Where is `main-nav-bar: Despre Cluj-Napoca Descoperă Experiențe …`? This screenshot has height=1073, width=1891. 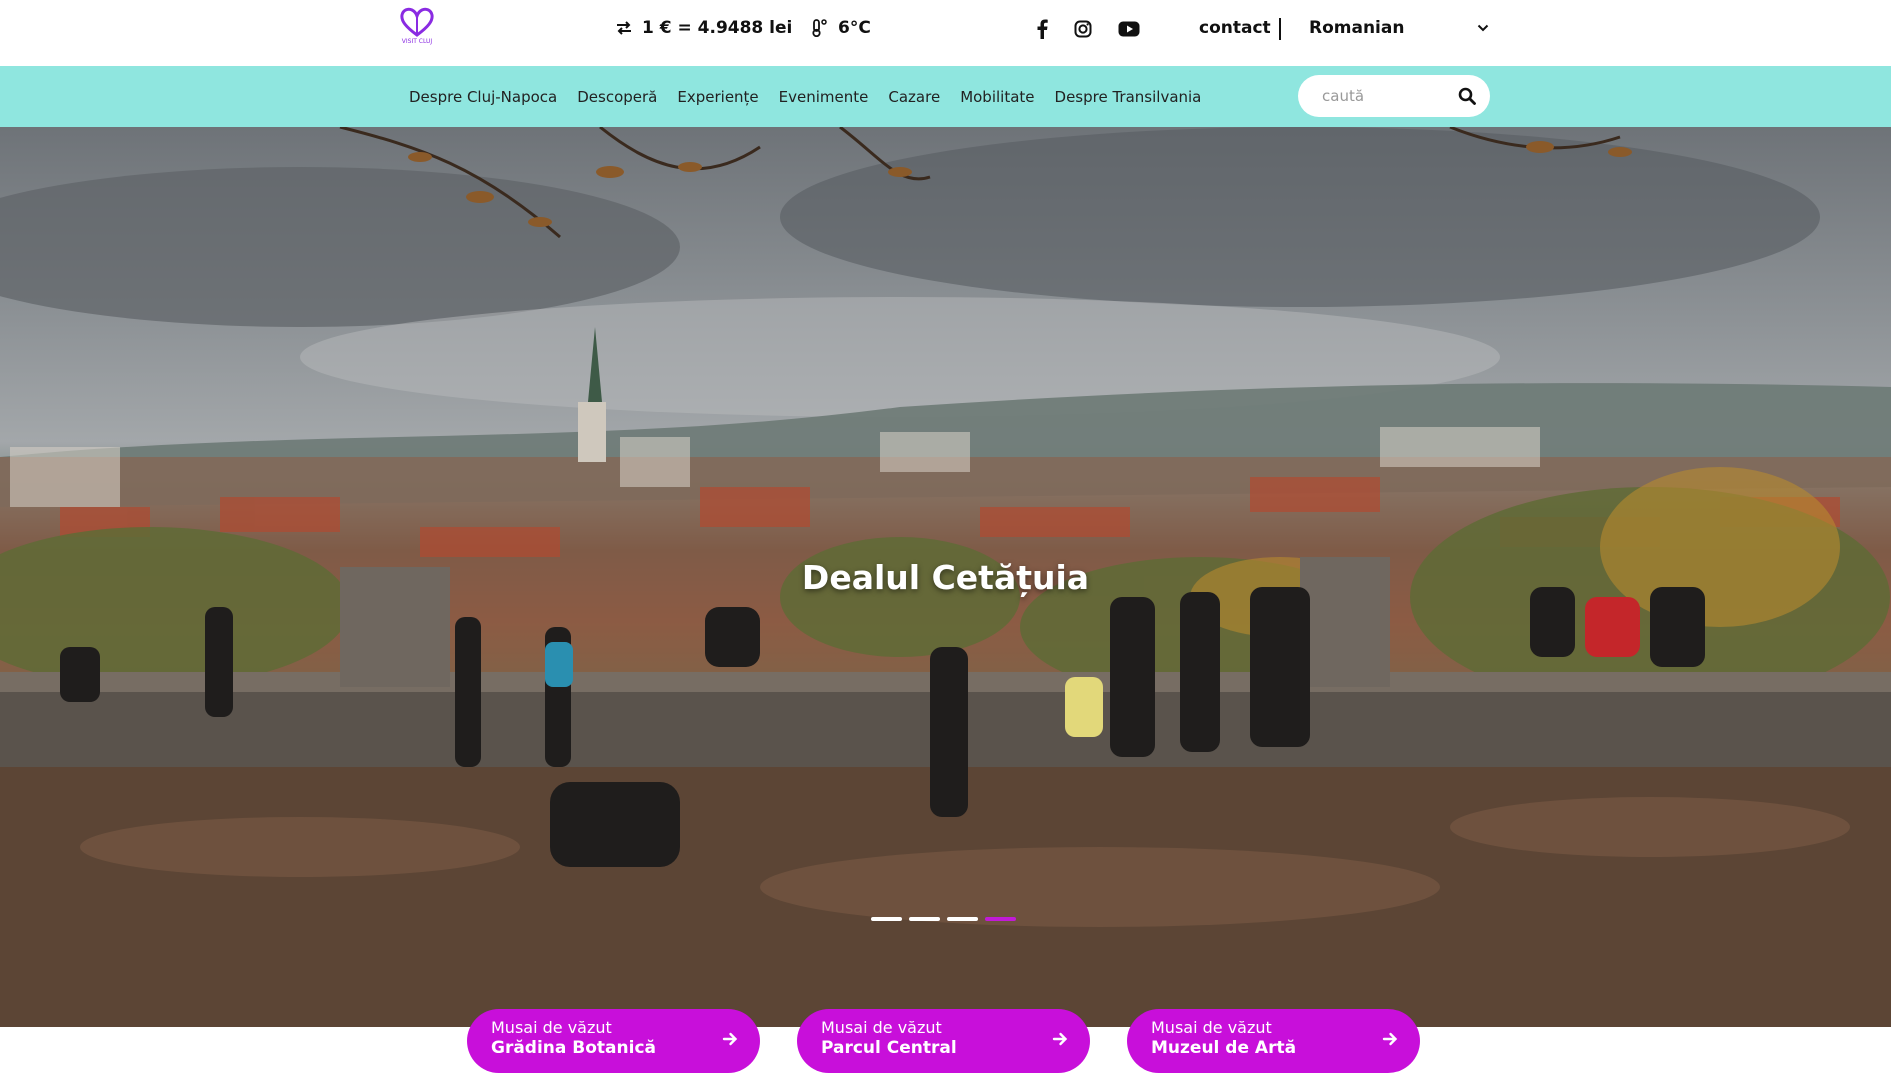
main-nav-bar: Despre Cluj-Napoca Descoperă Experiențe … is located at coordinates (945, 96).